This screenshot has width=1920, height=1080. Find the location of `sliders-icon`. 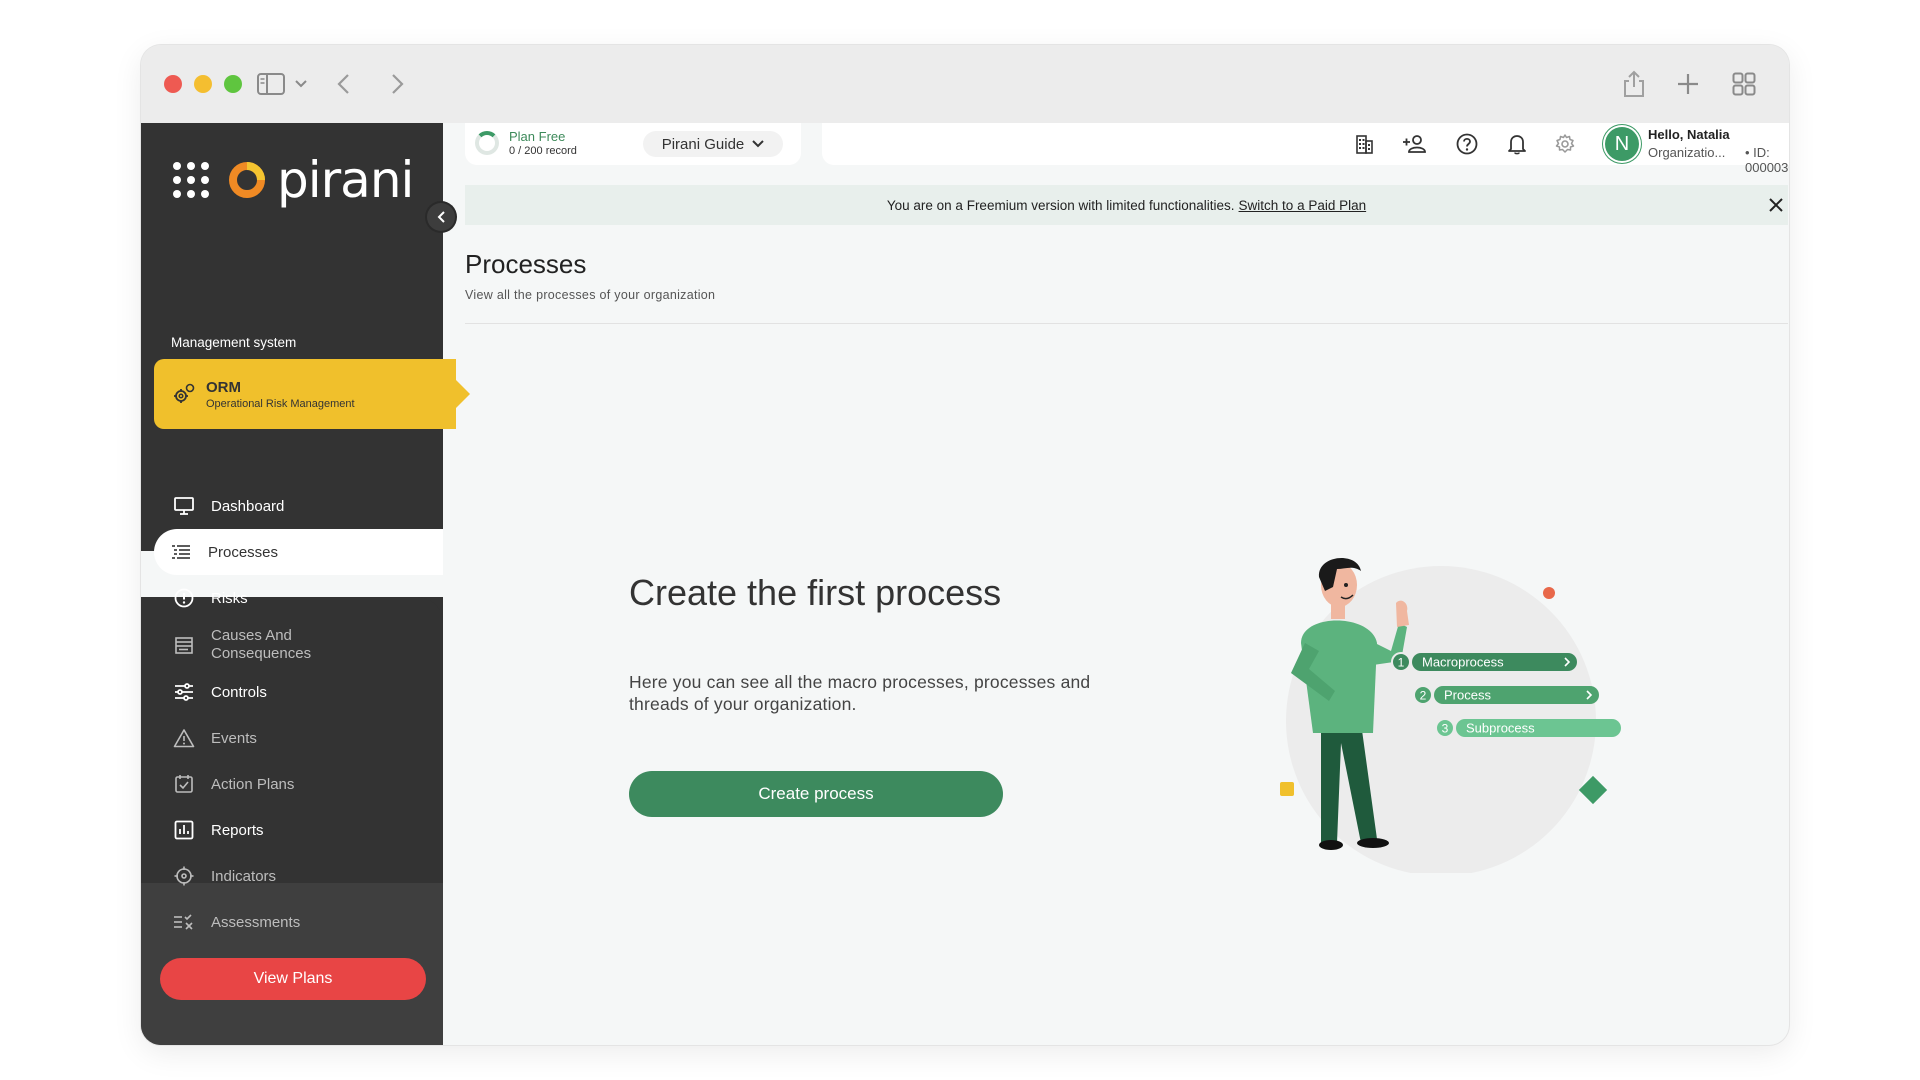

sliders-icon is located at coordinates (184, 692).